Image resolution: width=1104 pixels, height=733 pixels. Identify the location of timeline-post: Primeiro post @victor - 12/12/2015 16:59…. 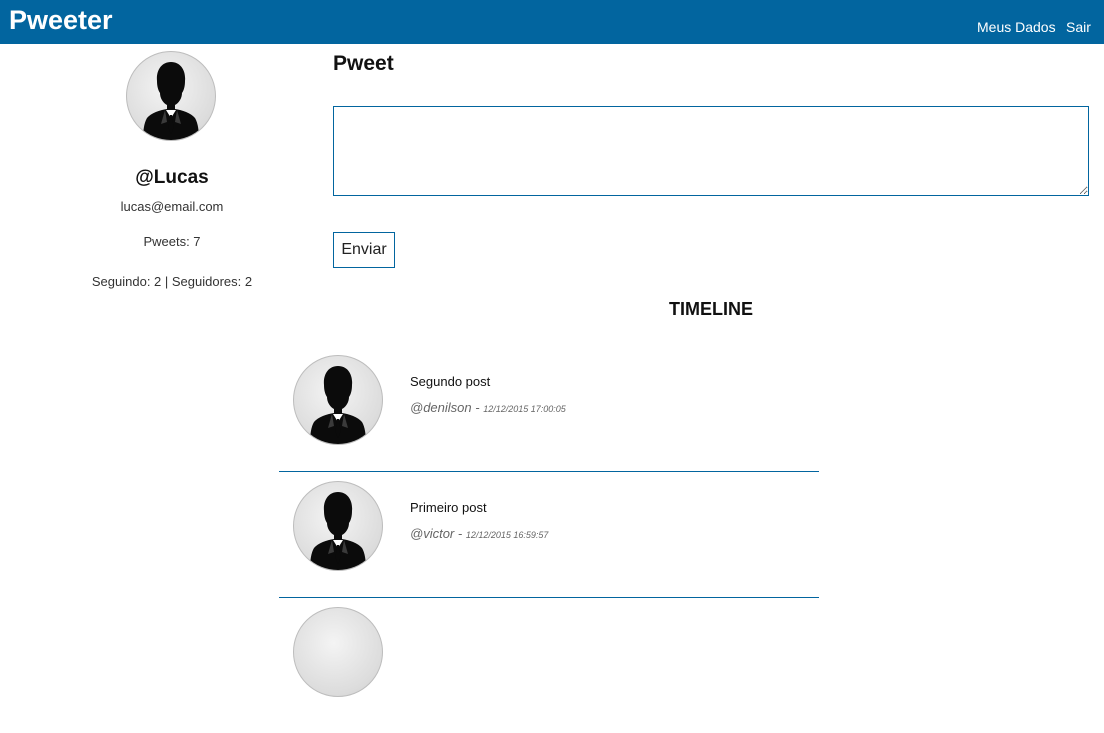
(549, 544).